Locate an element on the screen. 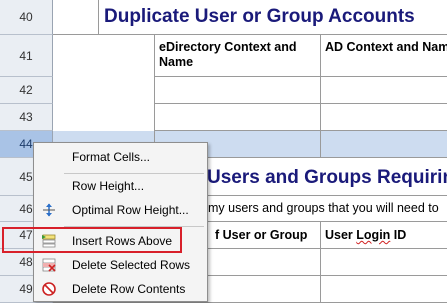 The image size is (447, 303). cell-c48 is located at coordinates (384, 262).